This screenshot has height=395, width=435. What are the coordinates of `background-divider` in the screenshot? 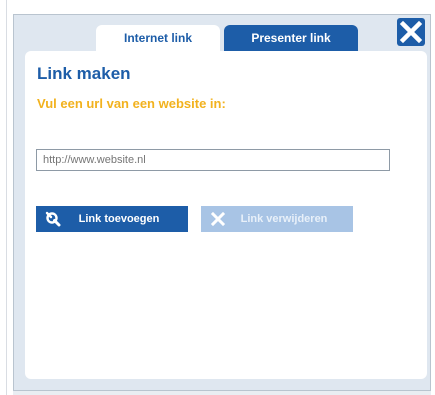 It's located at (6, 197).